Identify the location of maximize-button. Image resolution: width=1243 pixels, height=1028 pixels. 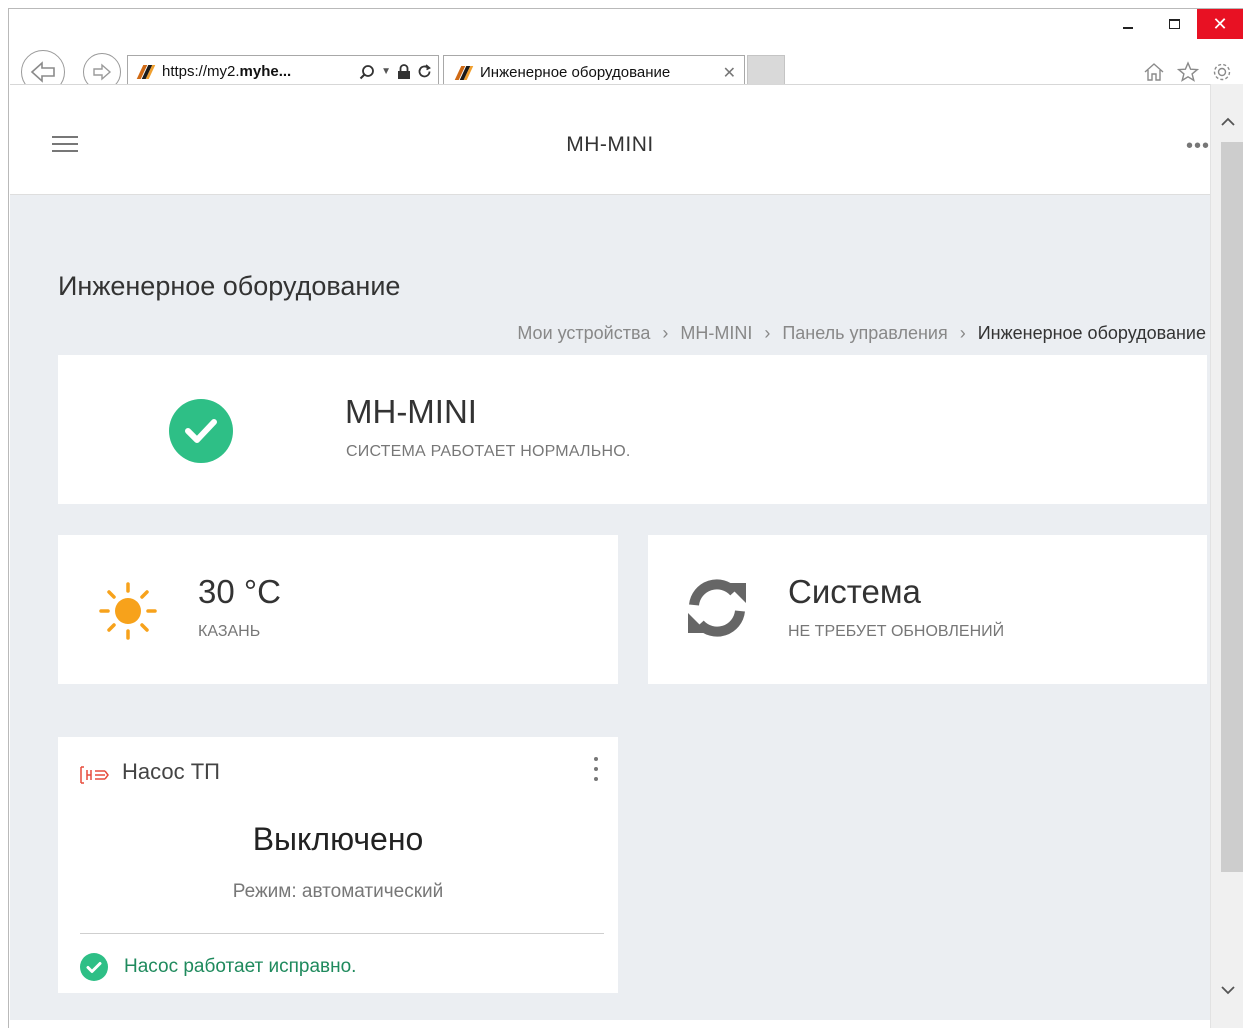
(1174, 24).